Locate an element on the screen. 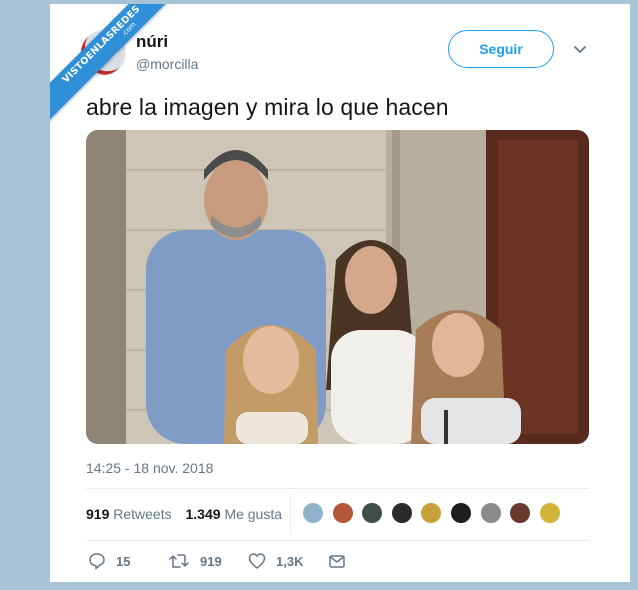  watermark-ribbon: VISTOENLASREDES .com is located at coordinates (110, 64).